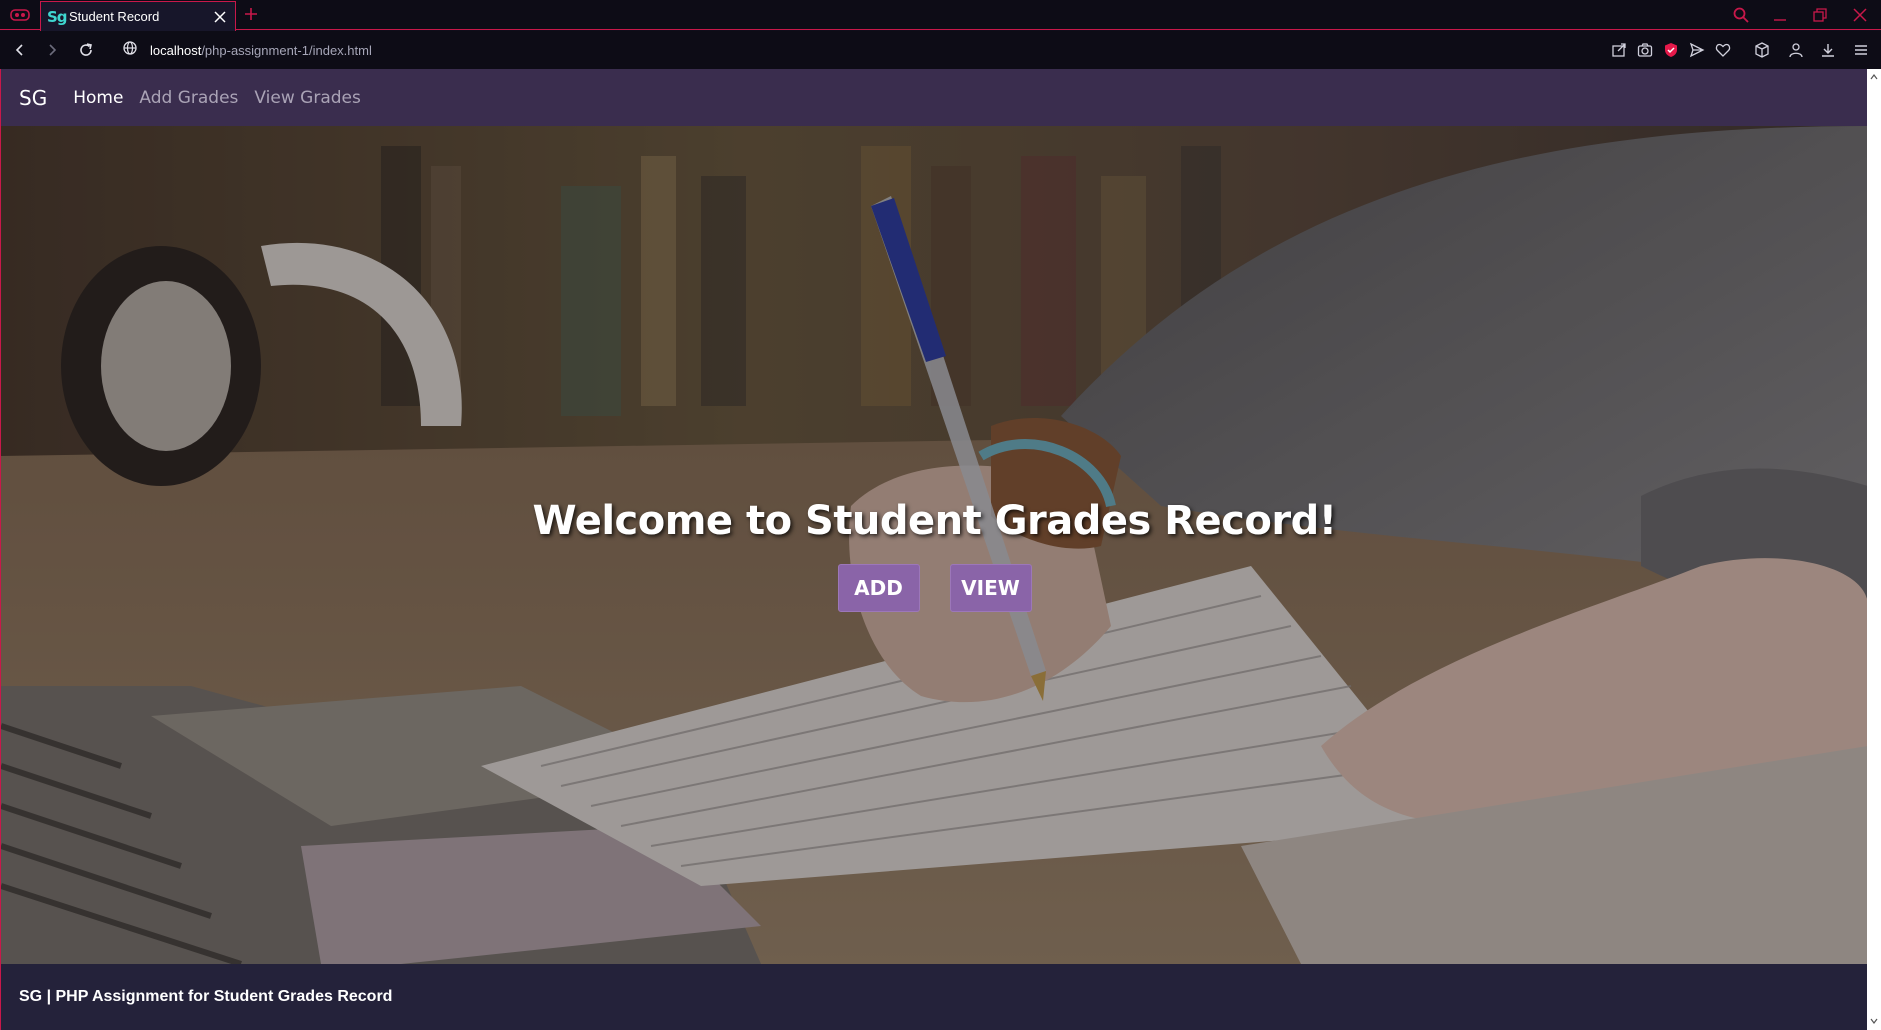 The image size is (1881, 1030). Describe the element at coordinates (1796, 50) in the screenshot. I see `account-icon` at that location.